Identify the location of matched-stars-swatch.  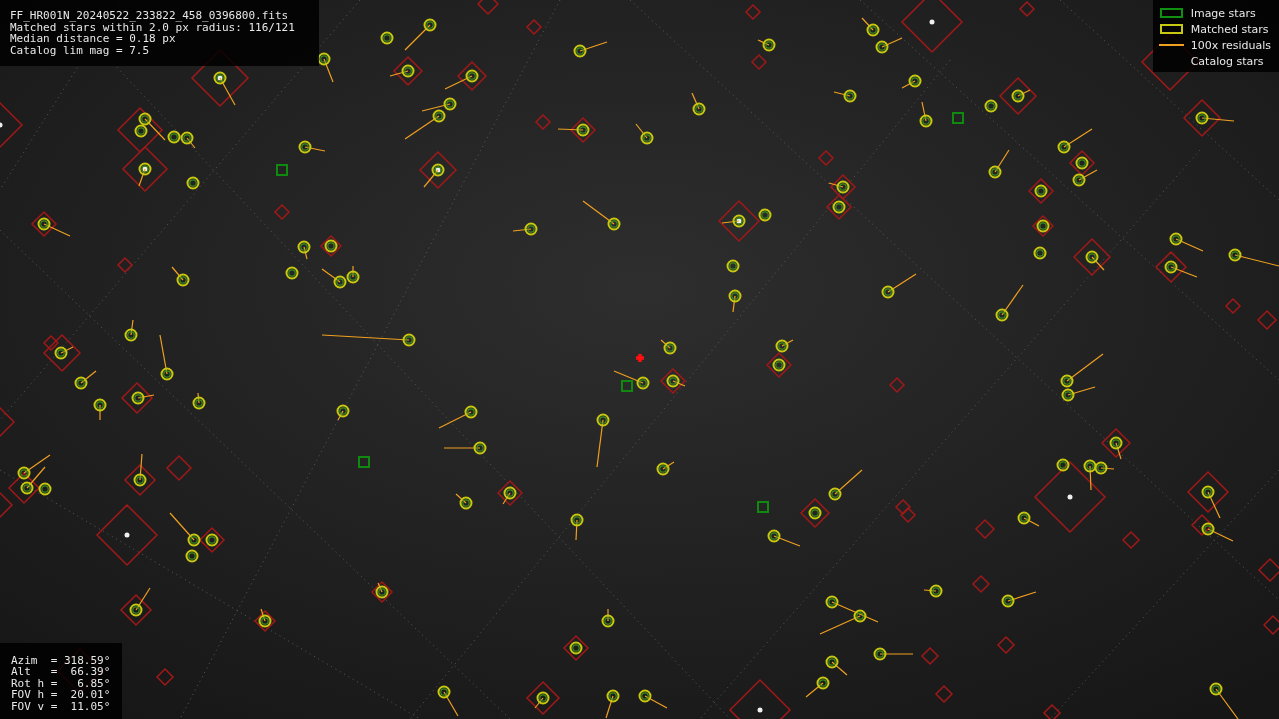
(1171, 29).